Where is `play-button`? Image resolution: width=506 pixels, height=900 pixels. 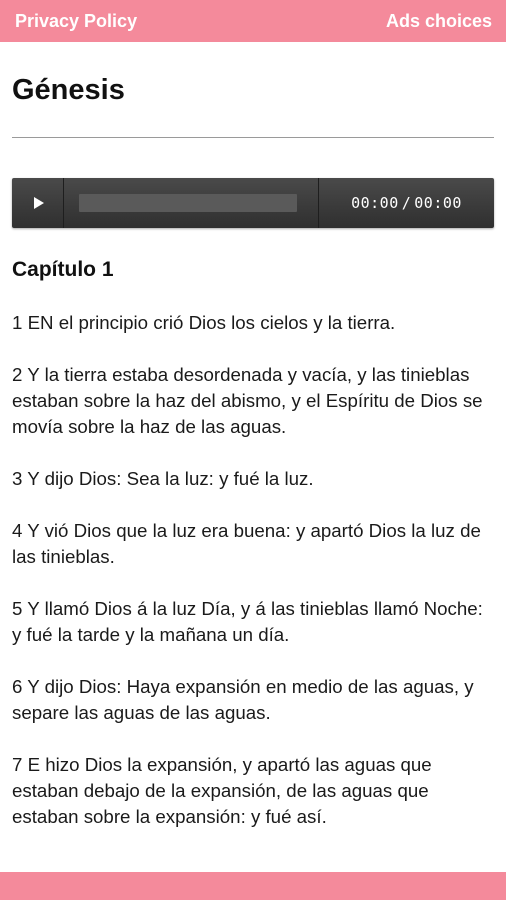
play-button is located at coordinates (38, 203).